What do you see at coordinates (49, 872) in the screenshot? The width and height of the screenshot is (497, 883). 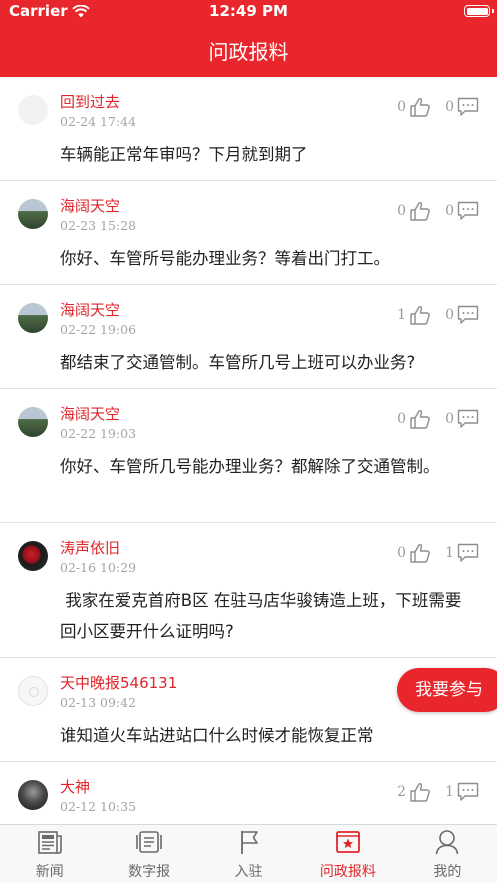 I see `tab-label: 新闻` at bounding box center [49, 872].